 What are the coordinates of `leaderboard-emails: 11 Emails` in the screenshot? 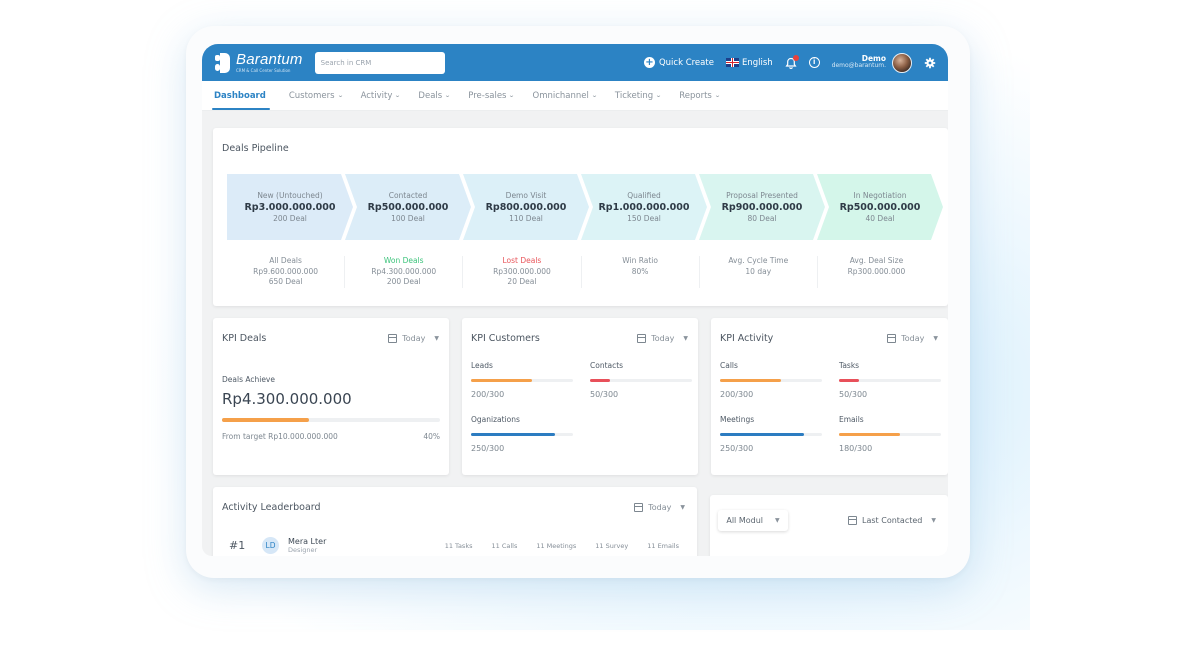 It's located at (663, 545).